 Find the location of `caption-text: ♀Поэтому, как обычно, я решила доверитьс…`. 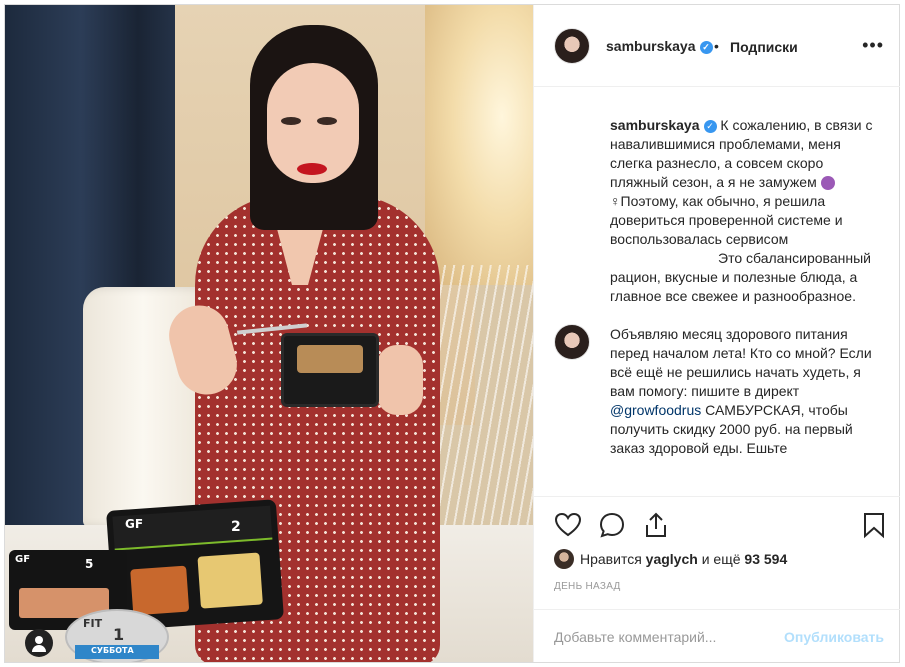

caption-text: ♀Поэтому, как обычно, я решила доверитьс… is located at coordinates (726, 220).